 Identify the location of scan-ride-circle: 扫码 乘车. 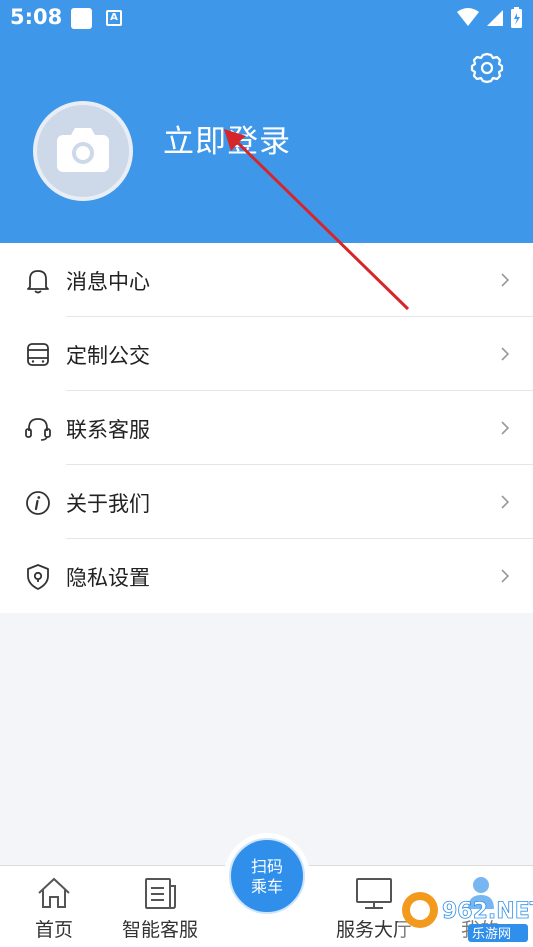
(267, 876).